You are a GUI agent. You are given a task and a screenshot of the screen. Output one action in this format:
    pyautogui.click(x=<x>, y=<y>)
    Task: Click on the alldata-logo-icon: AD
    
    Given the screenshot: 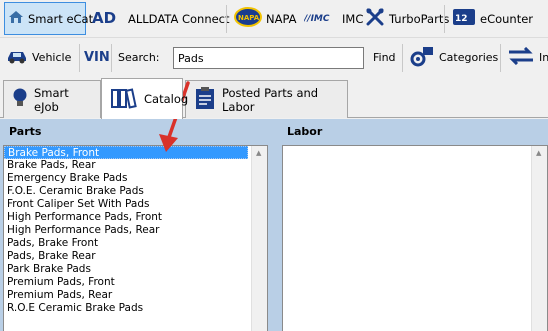 What is the action you would take?
    pyautogui.click(x=108, y=18)
    